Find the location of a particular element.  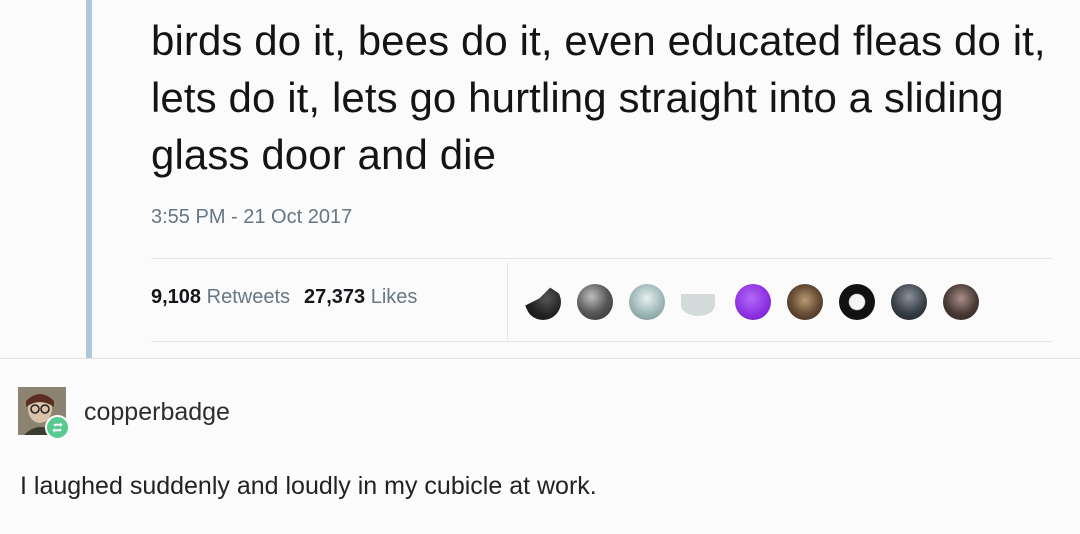

reblog-icon is located at coordinates (57, 427).